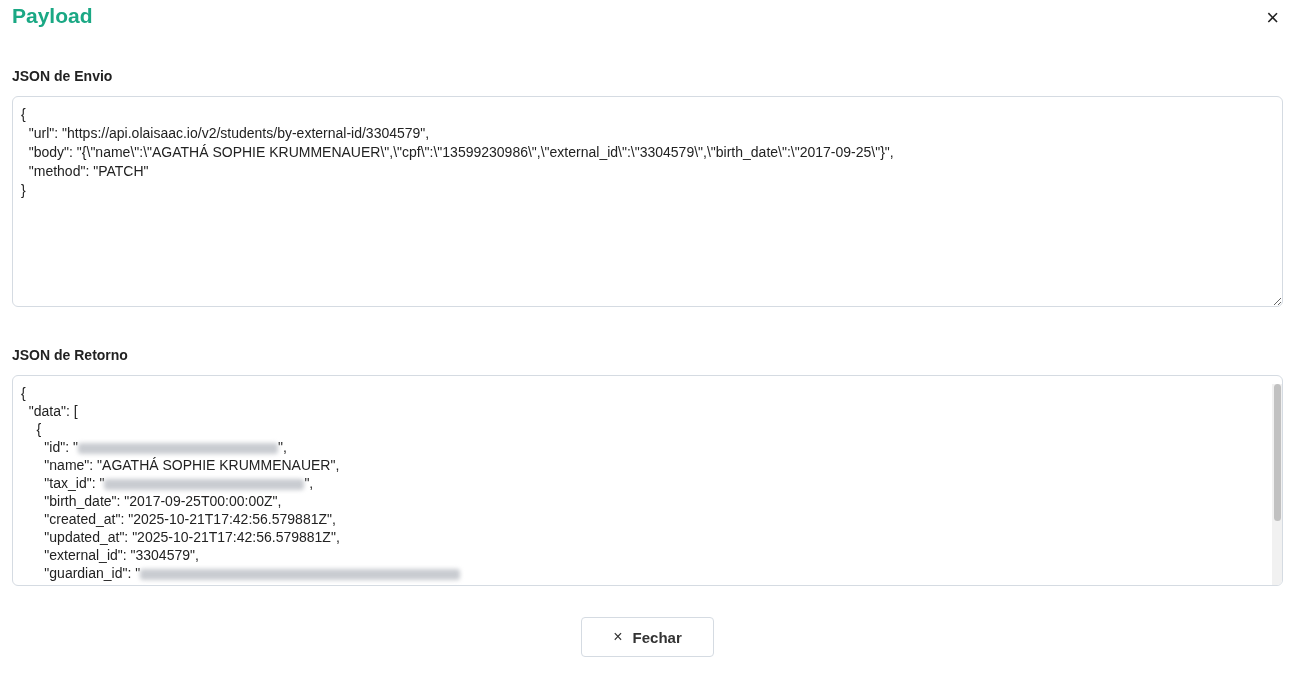 The image size is (1293, 677). I want to click on close-button: ×, so click(1272, 18).